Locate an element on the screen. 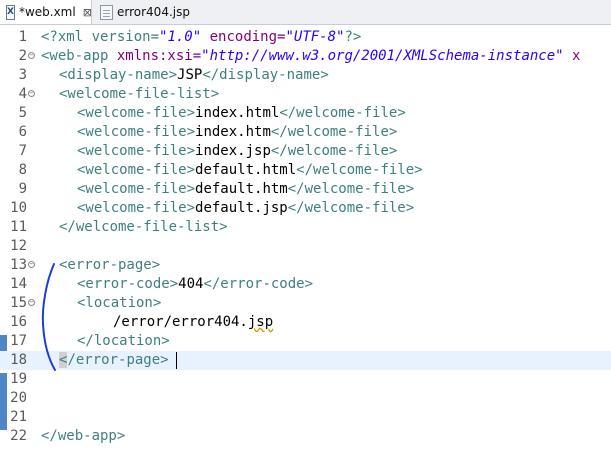  line-number: 15 is located at coordinates (18, 303).